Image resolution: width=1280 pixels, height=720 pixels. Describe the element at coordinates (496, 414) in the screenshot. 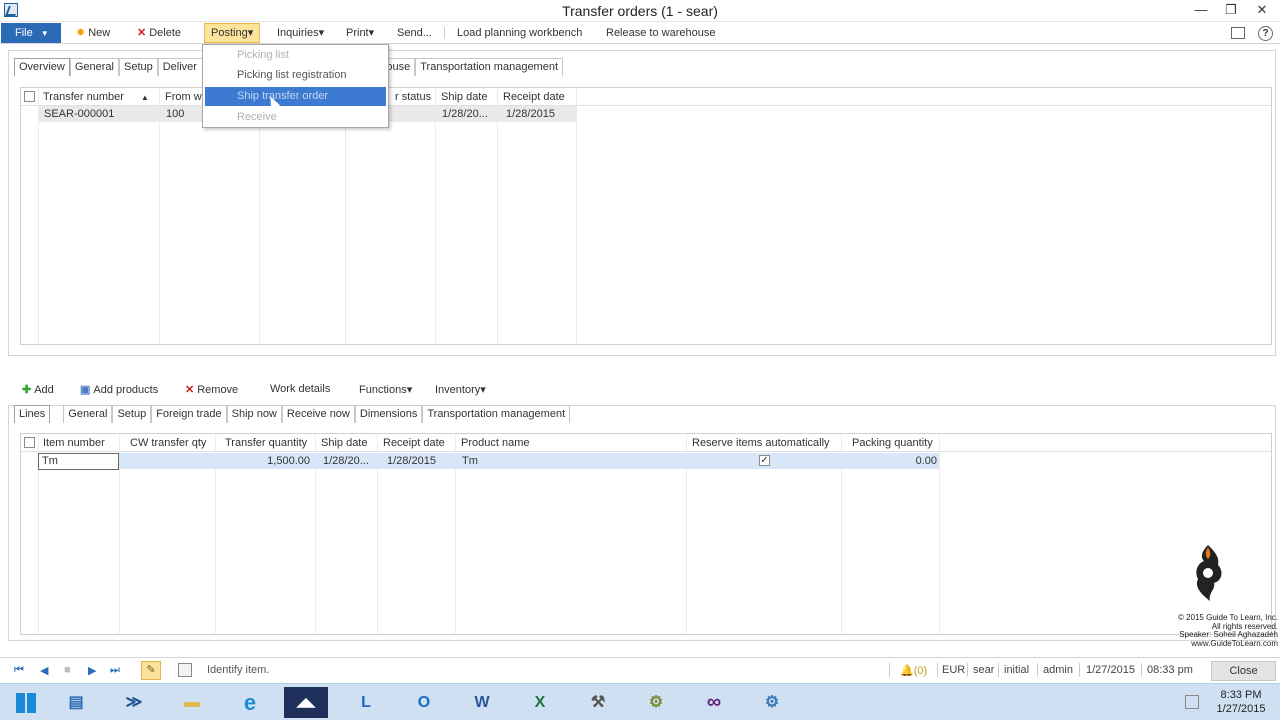

I see `tab-lines-transportation-management: Transportation management` at that location.